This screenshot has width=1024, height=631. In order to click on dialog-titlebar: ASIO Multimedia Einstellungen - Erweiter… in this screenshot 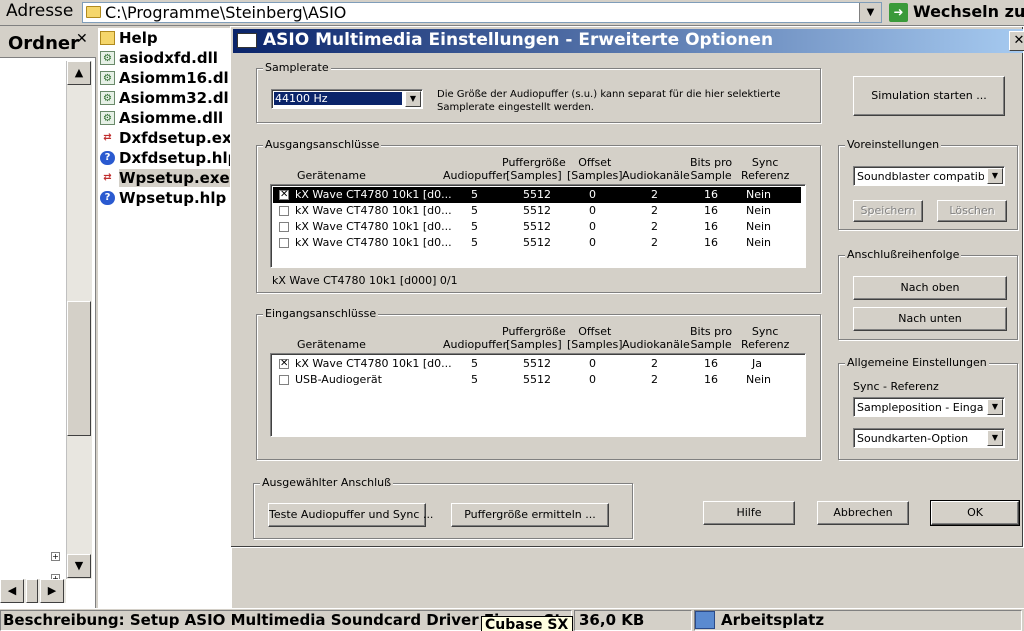, I will do `click(628, 41)`.